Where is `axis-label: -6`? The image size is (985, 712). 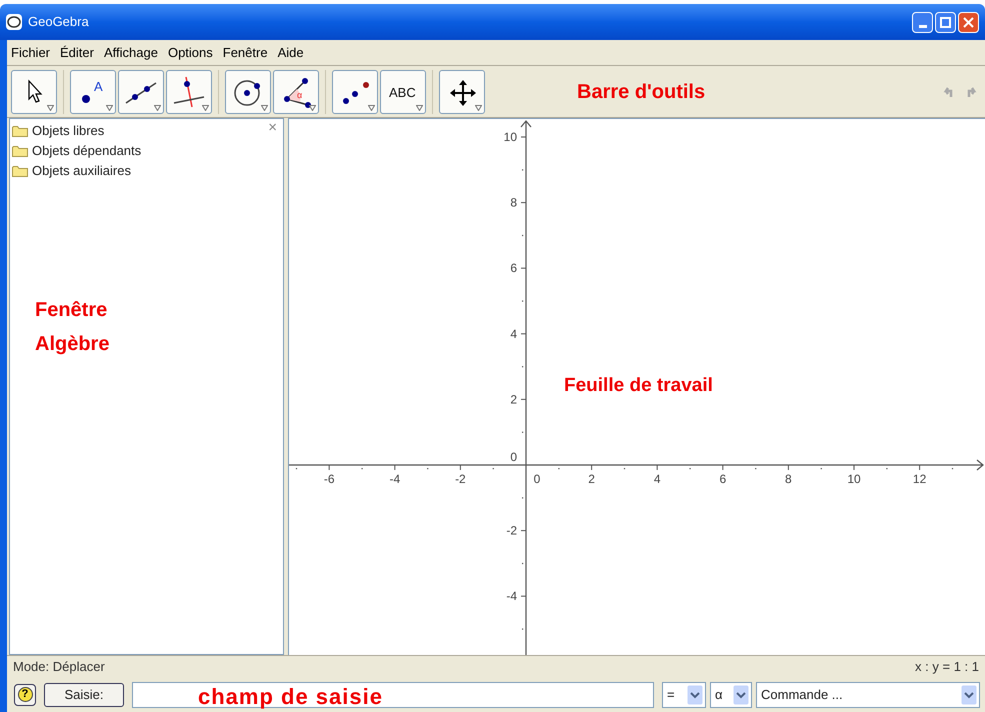 axis-label: -6 is located at coordinates (329, 479).